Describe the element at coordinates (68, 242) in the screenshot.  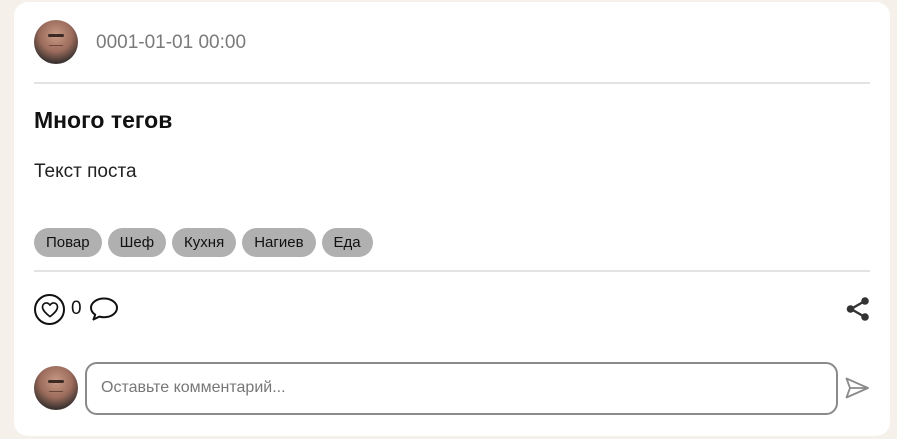
I see `tag-chip: Повар` at that location.